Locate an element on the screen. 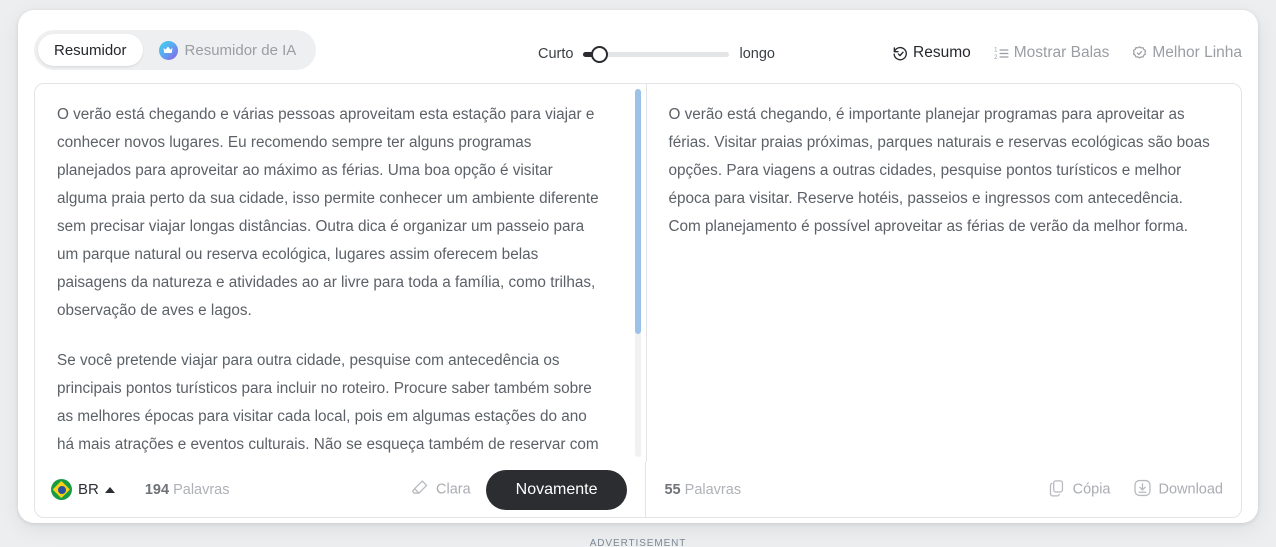  toolbar-actions: Resumo 1 2 Mostrar Balas Melhor Linha is located at coordinates (1067, 53).